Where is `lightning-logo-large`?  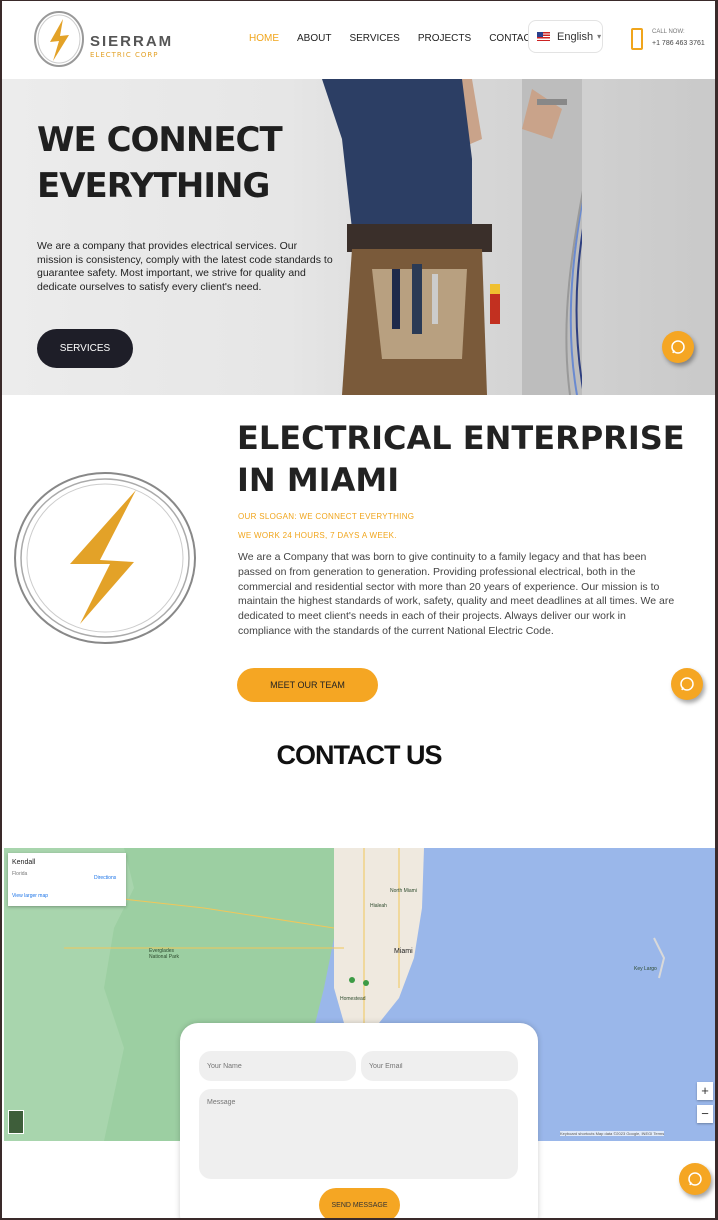
lightning-logo-large is located at coordinates (105, 558).